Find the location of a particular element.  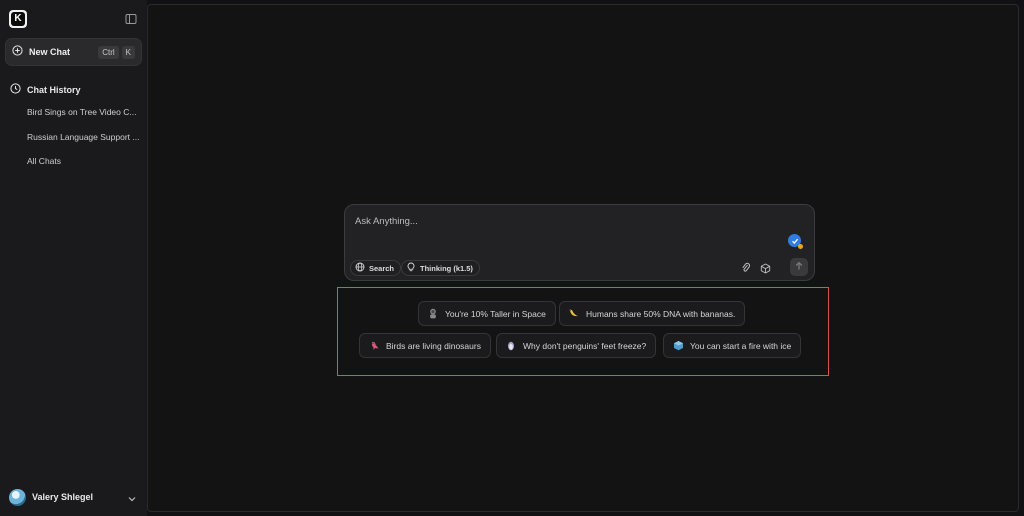

suggestion-label: You can start a fire with ice is located at coordinates (741, 345).